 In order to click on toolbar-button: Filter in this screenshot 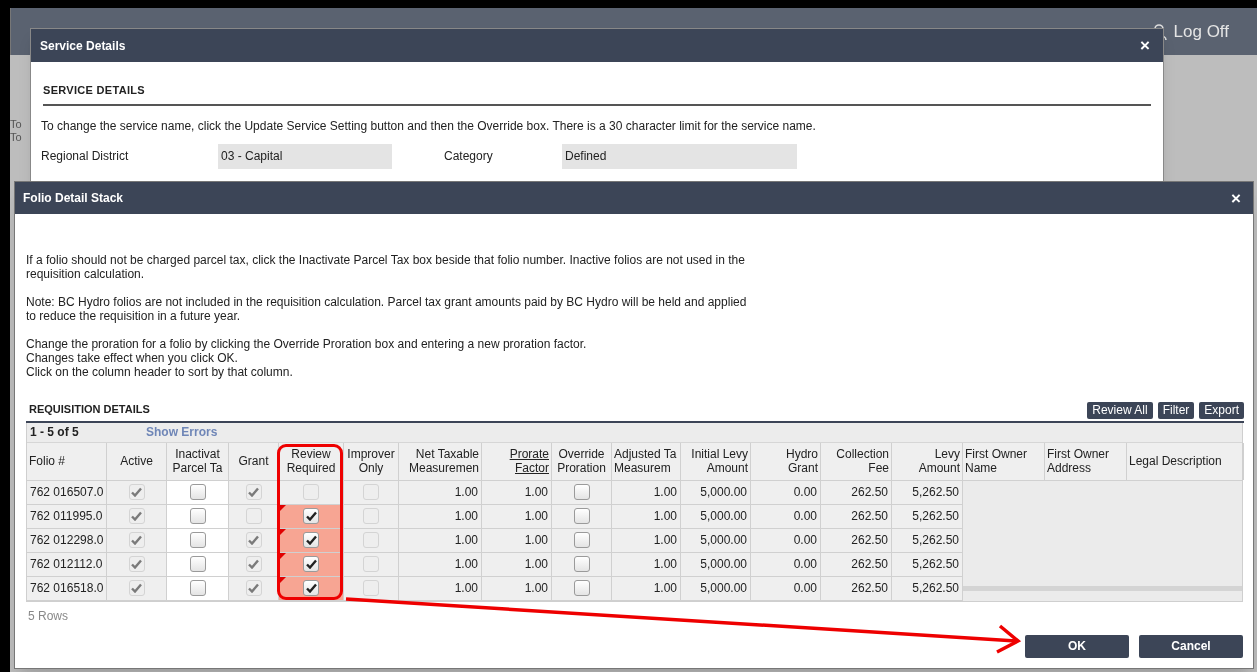, I will do `click(1176, 410)`.